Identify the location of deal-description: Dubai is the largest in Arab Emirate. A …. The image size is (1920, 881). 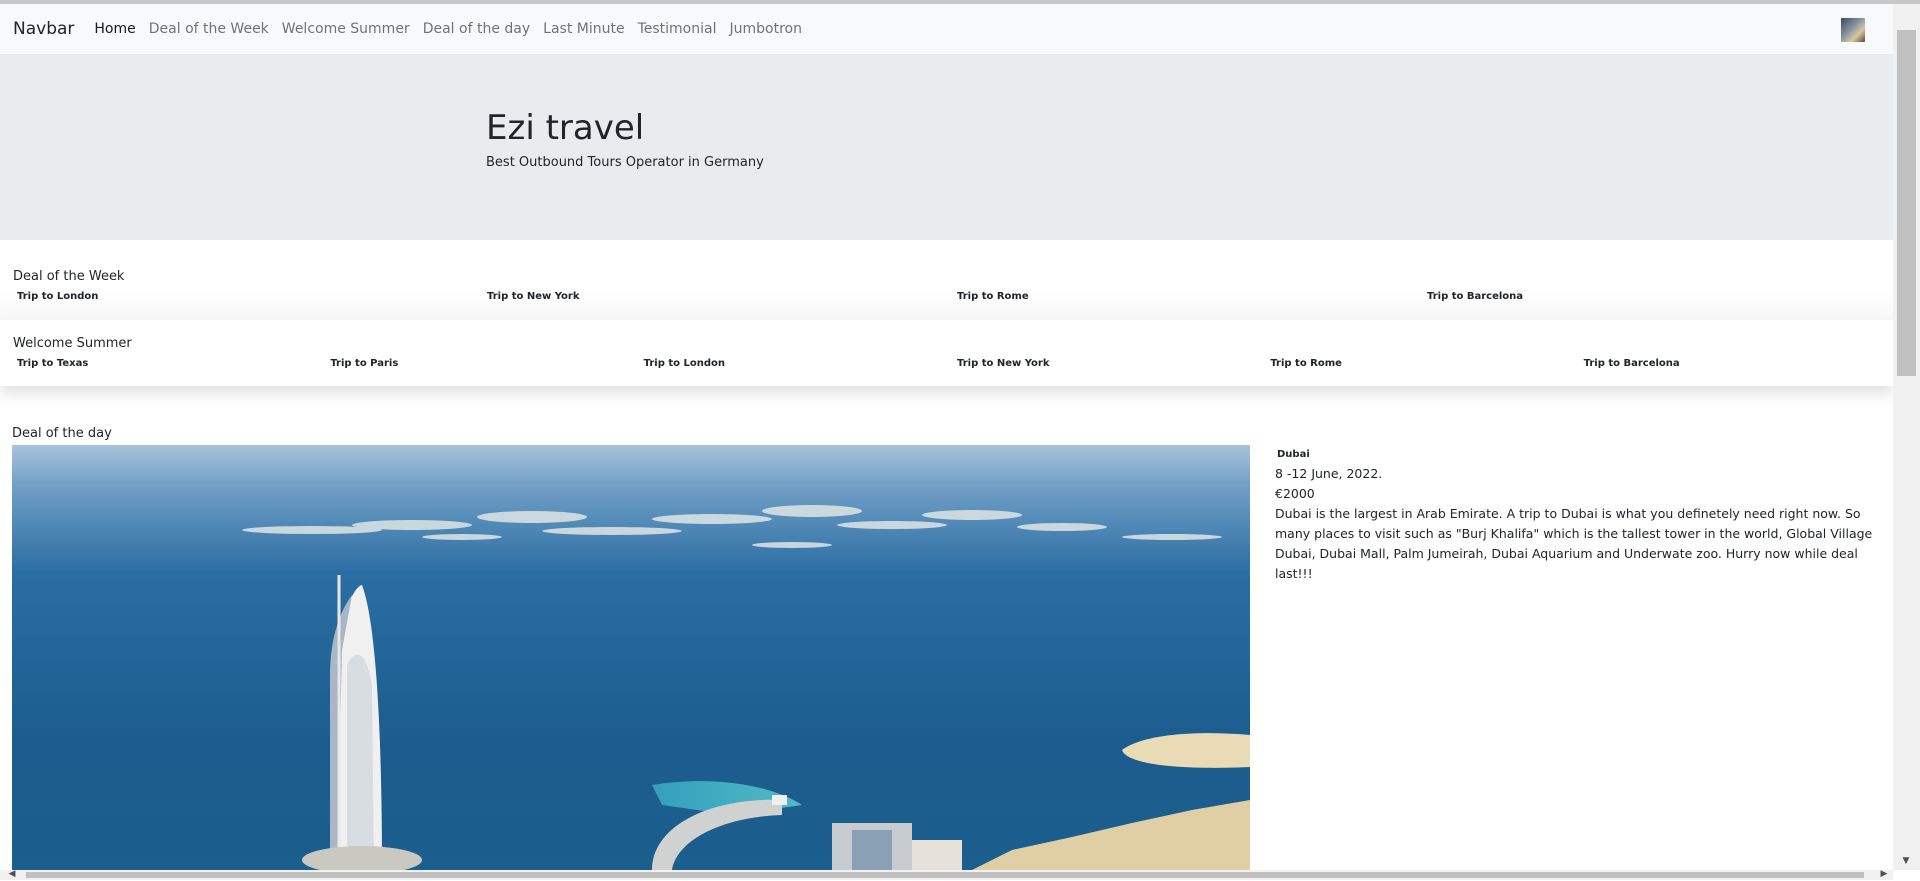
(1574, 543).